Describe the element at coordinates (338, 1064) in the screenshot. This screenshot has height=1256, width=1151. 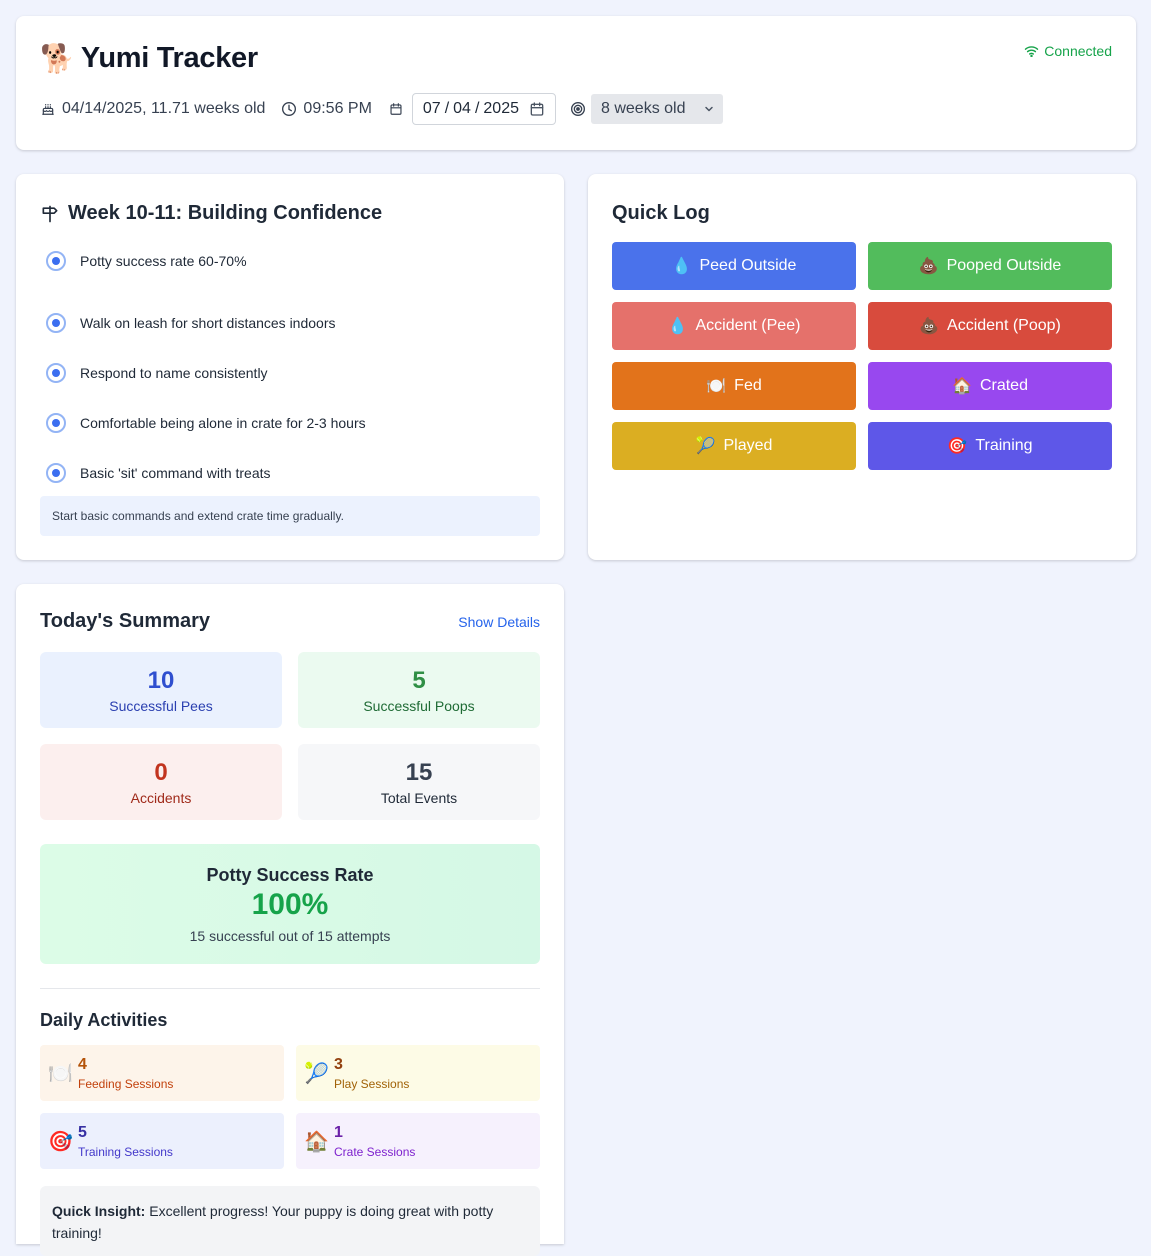
I see `activity-value: 3` at that location.